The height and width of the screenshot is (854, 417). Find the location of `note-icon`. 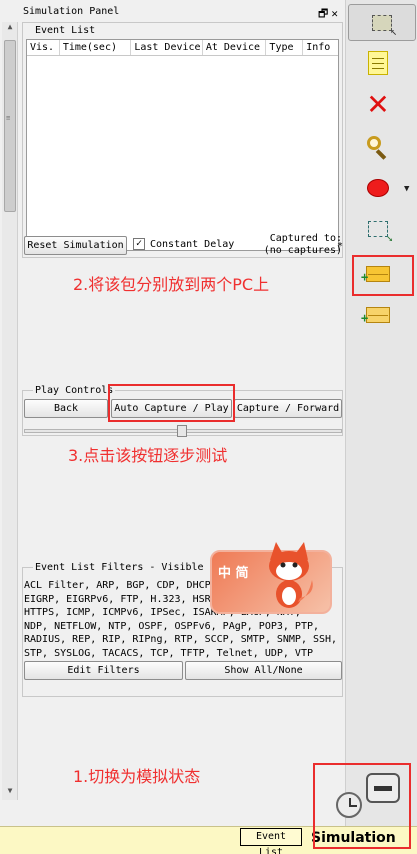

note-icon is located at coordinates (378, 63).